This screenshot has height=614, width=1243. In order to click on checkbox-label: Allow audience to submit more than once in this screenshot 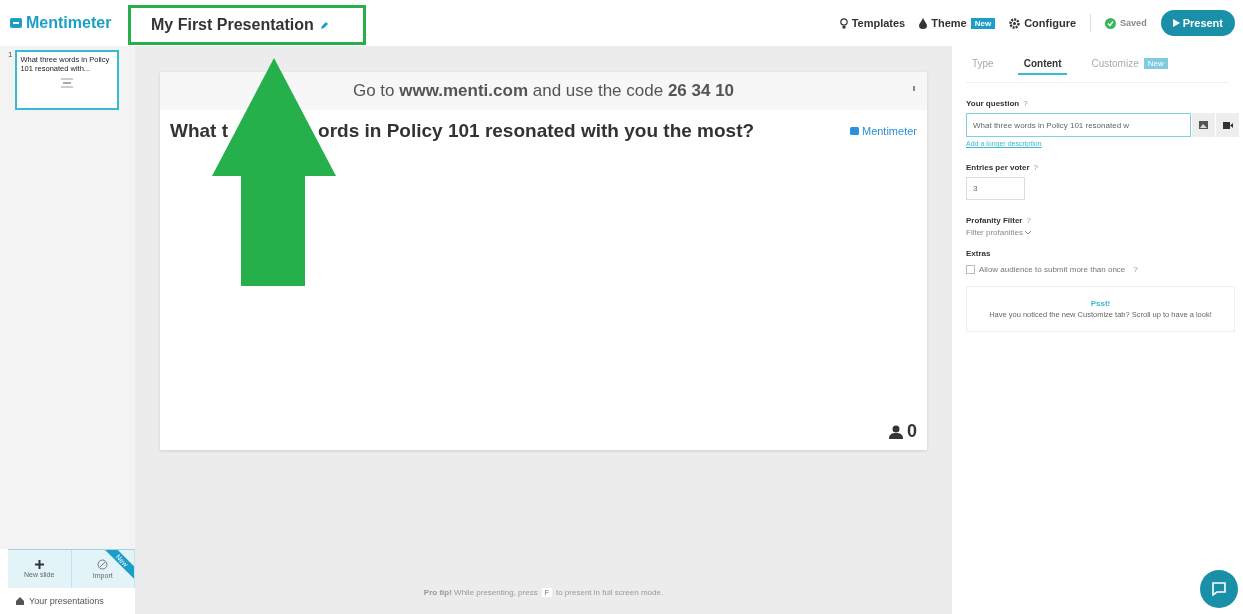, I will do `click(1052, 269)`.